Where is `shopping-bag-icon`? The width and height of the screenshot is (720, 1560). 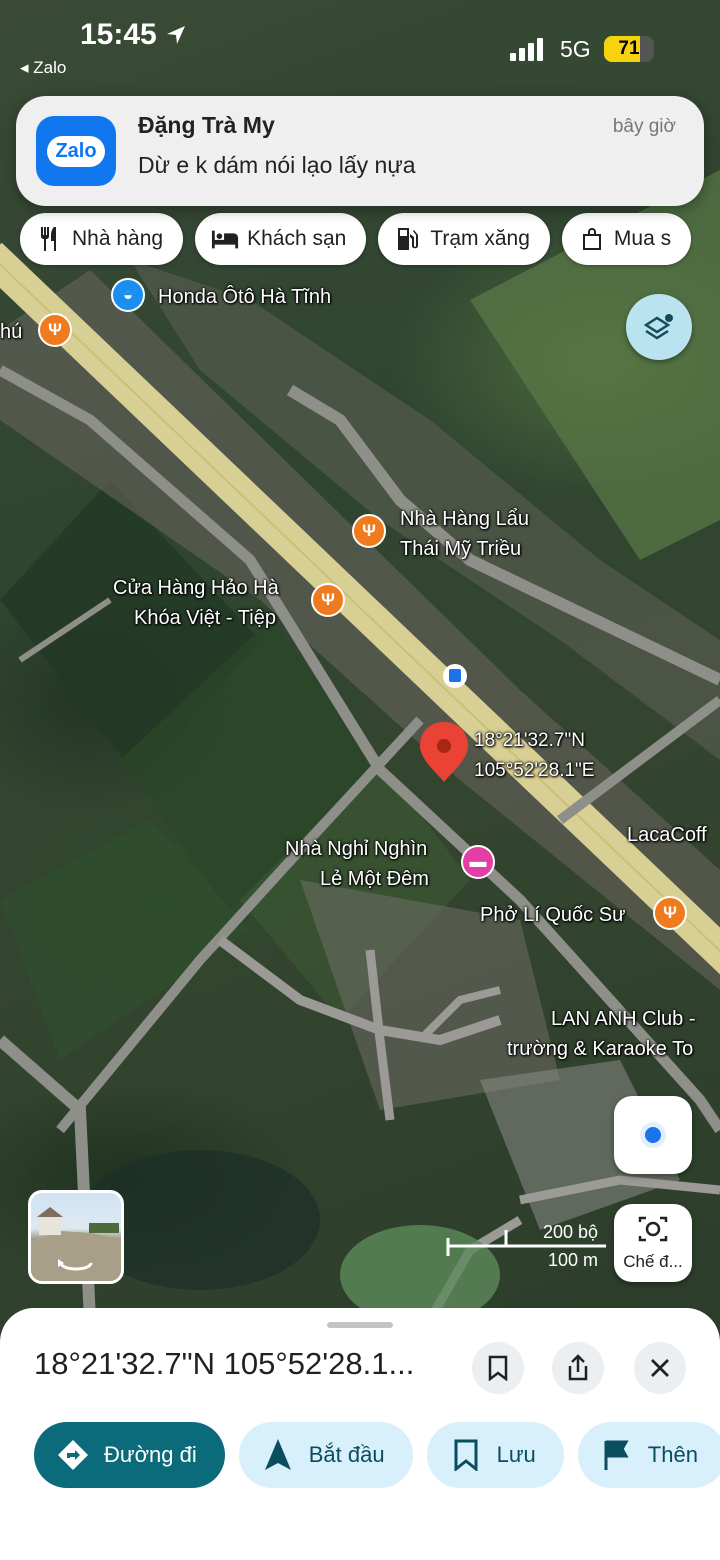 shopping-bag-icon is located at coordinates (592, 239).